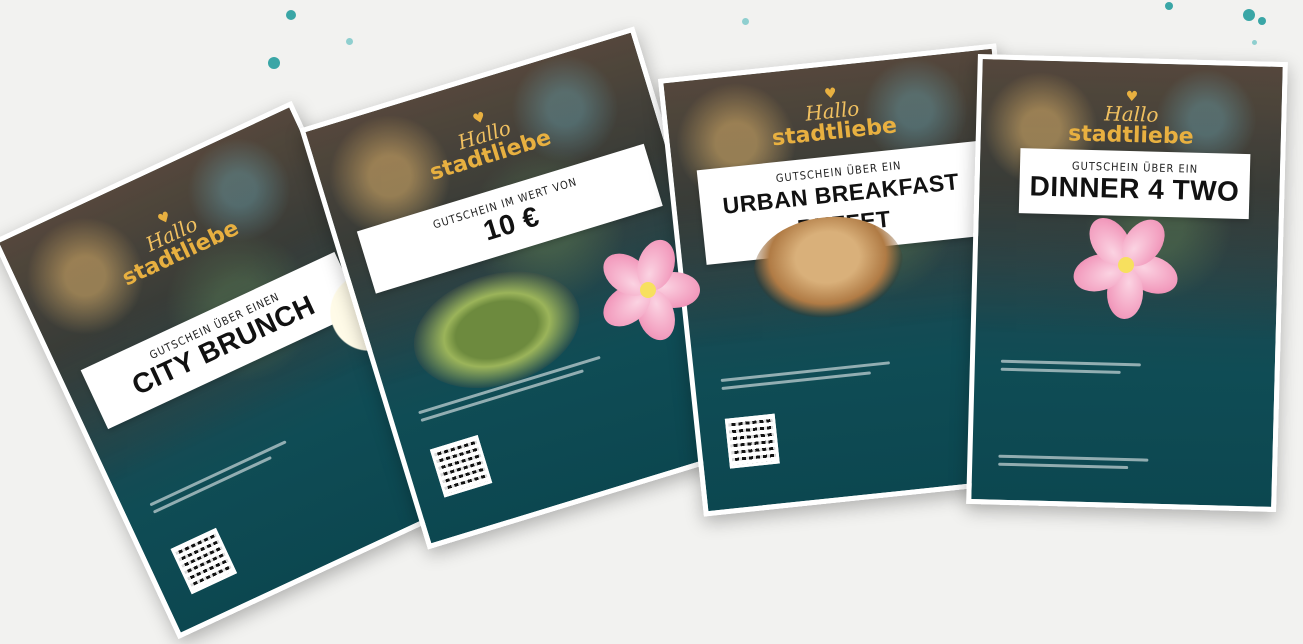  I want to click on logo-line2: stadtliebe, so click(1130, 135).